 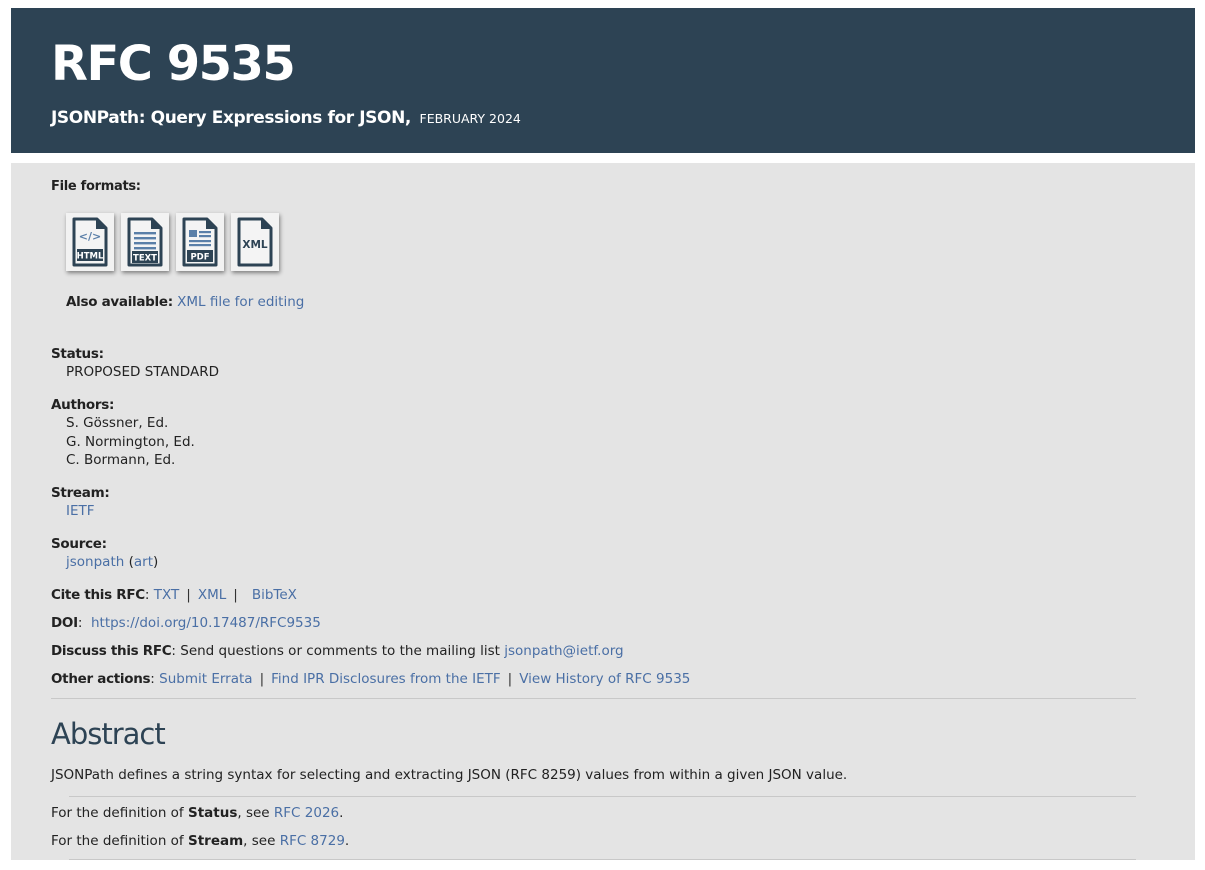 I want to click on cite-row: Cite this RFC: TXT | XML | BibTeX, so click(x=174, y=595).